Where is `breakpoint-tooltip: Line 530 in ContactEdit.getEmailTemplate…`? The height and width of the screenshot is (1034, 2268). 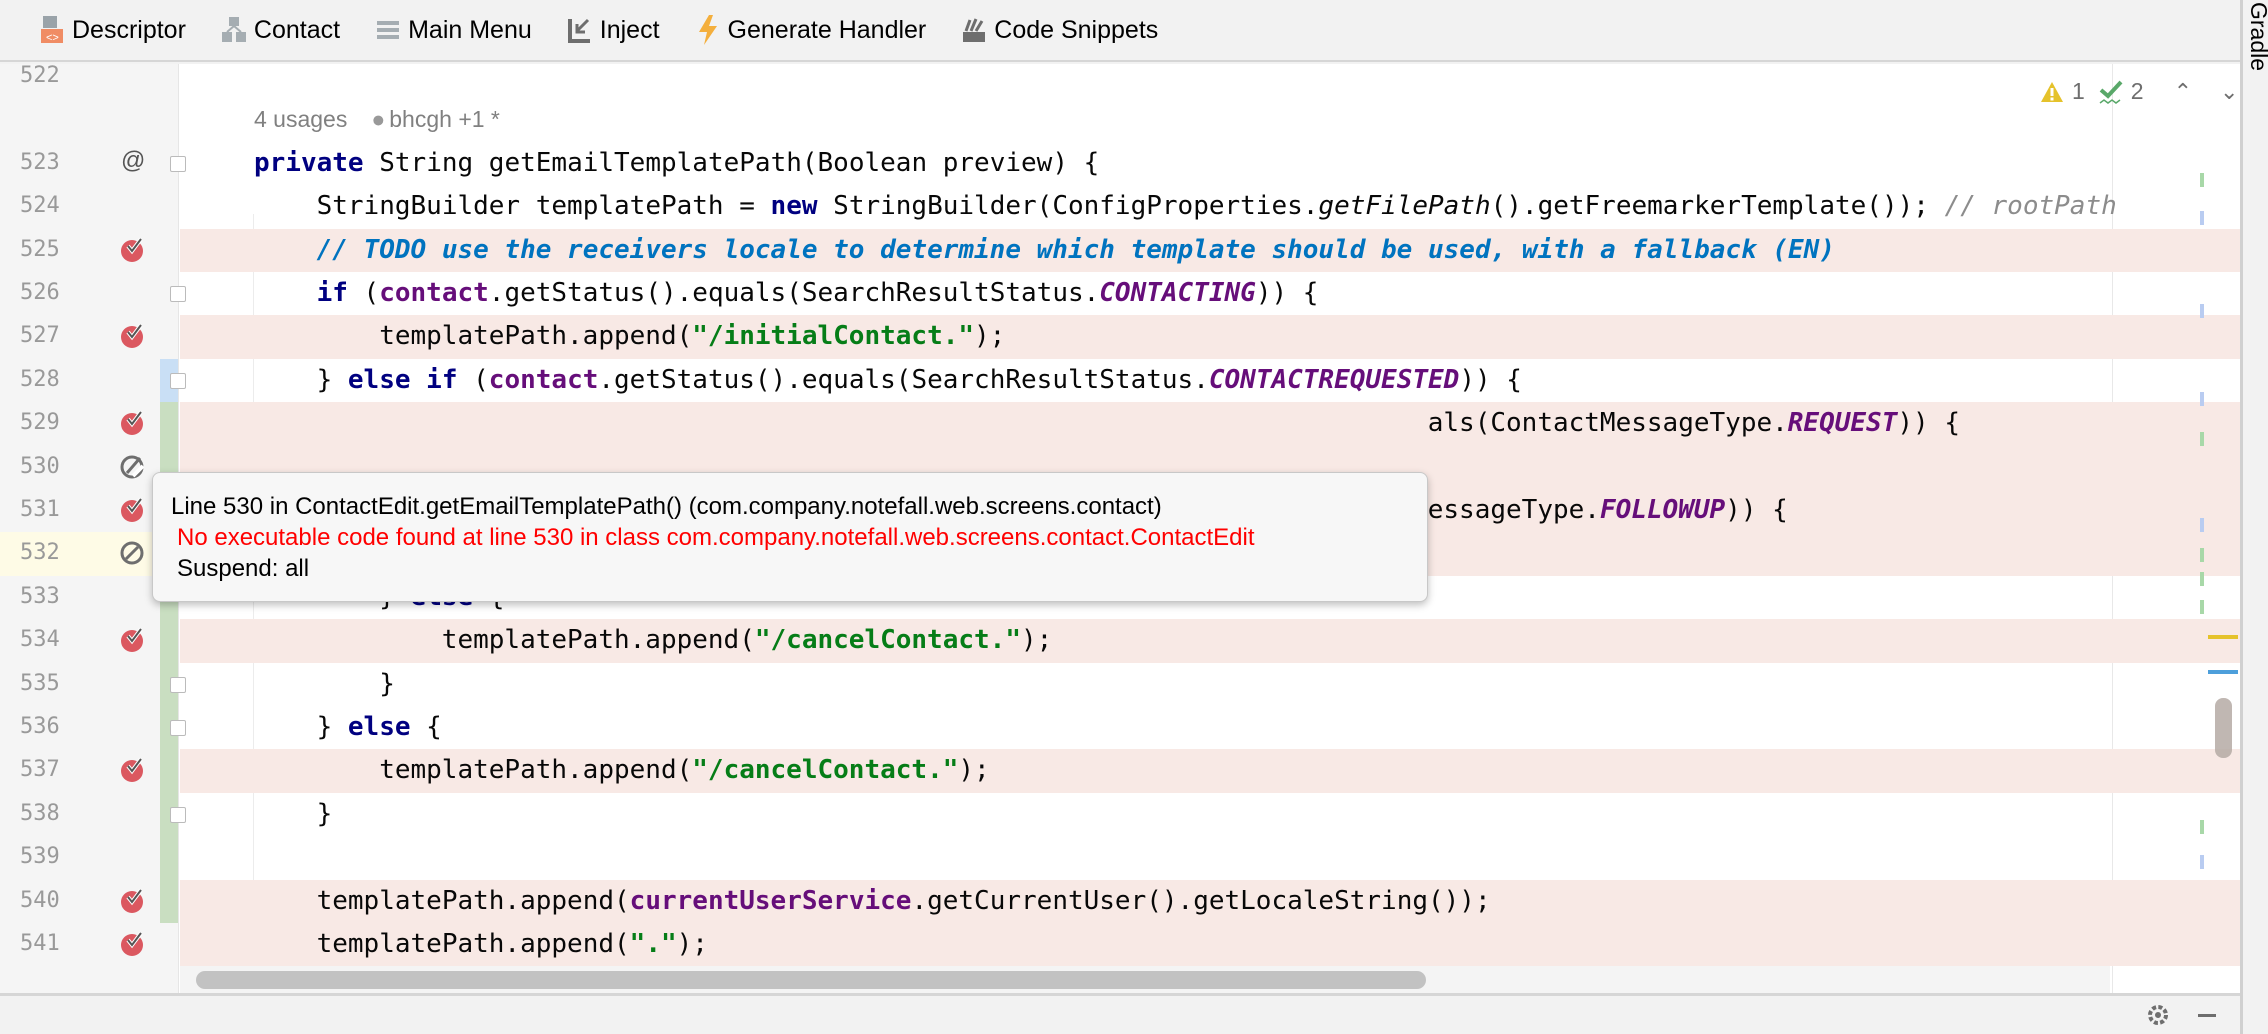
breakpoint-tooltip: Line 530 in ContactEdit.getEmailTemplate… is located at coordinates (790, 537).